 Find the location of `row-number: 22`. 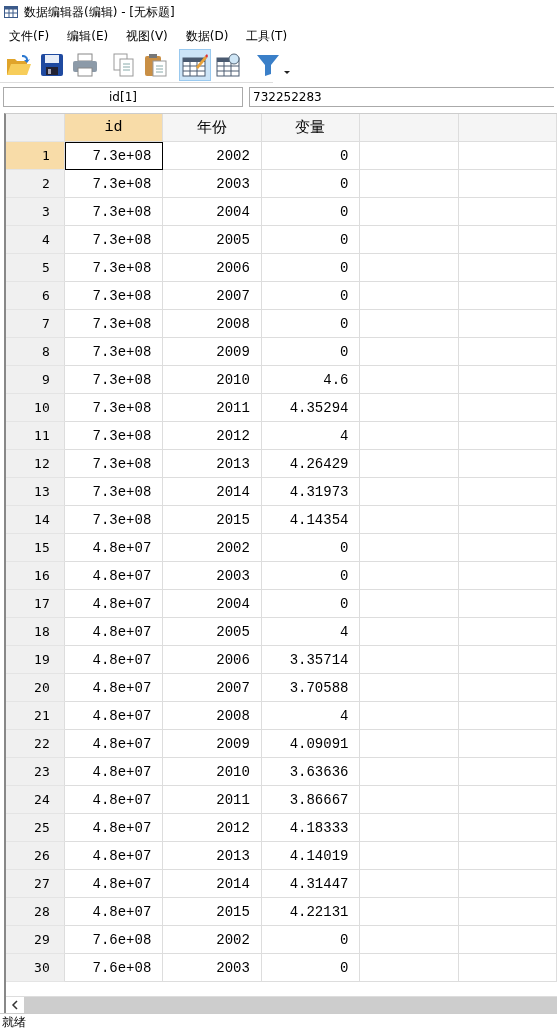

row-number: 22 is located at coordinates (35, 744).